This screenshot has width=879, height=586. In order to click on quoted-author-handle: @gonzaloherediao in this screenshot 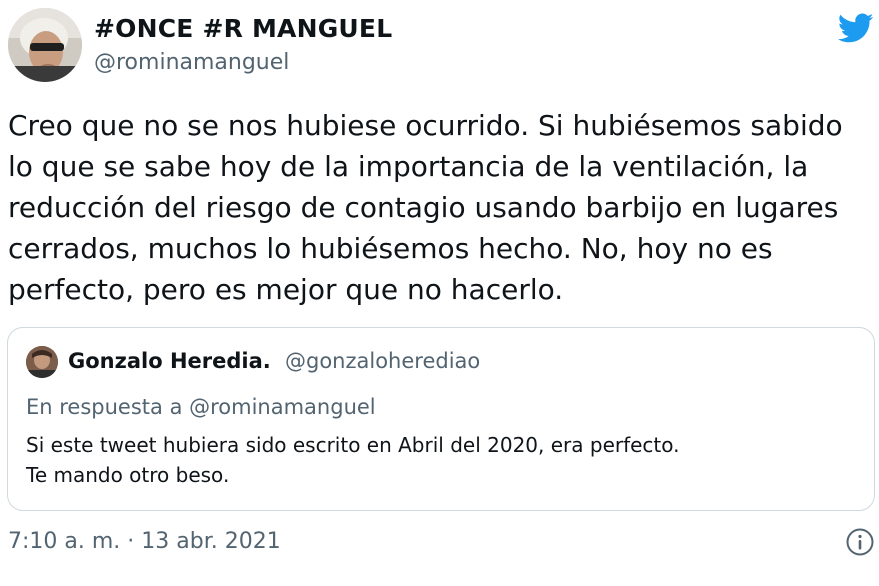, I will do `click(382, 361)`.